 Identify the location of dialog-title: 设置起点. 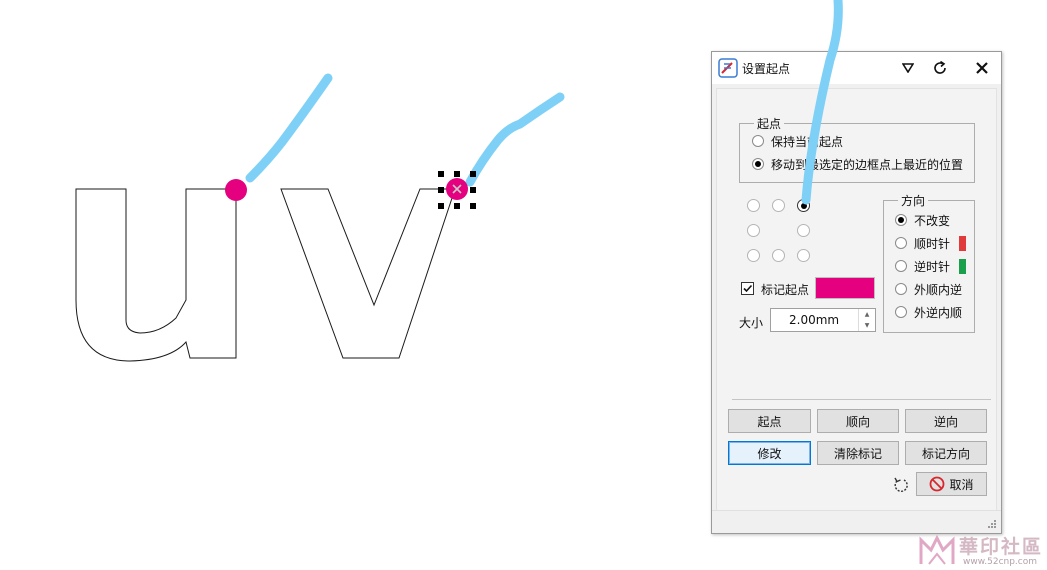
(766, 69).